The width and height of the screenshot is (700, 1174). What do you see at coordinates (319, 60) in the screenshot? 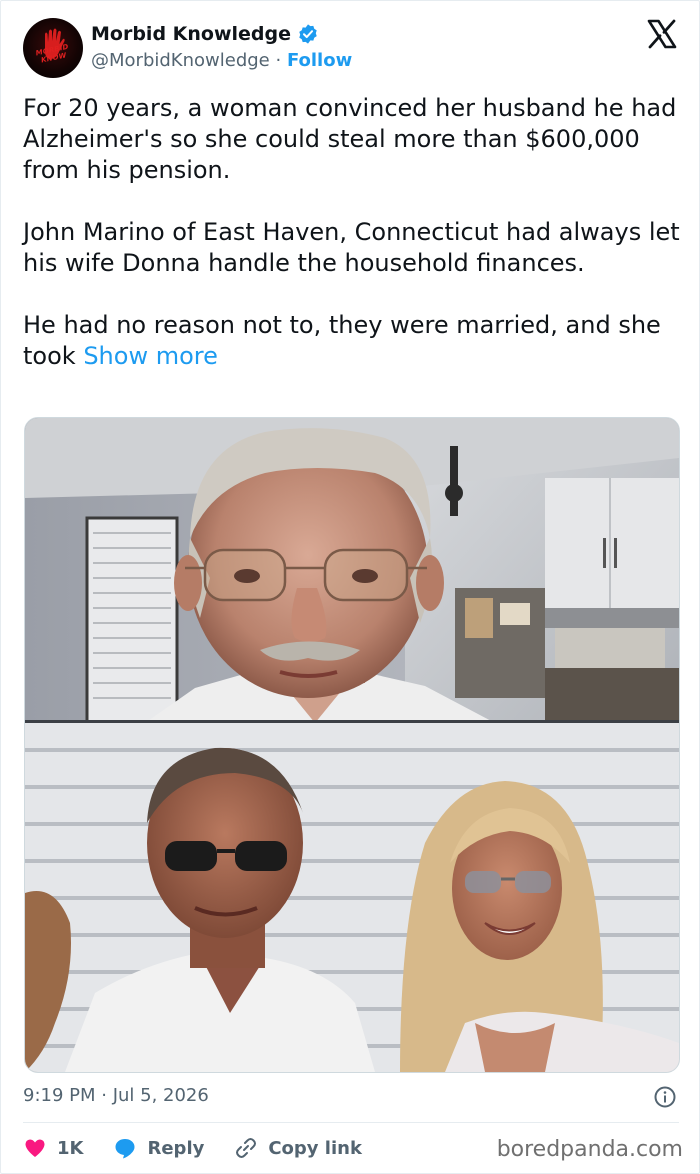
I see `follow-button: Follow` at bounding box center [319, 60].